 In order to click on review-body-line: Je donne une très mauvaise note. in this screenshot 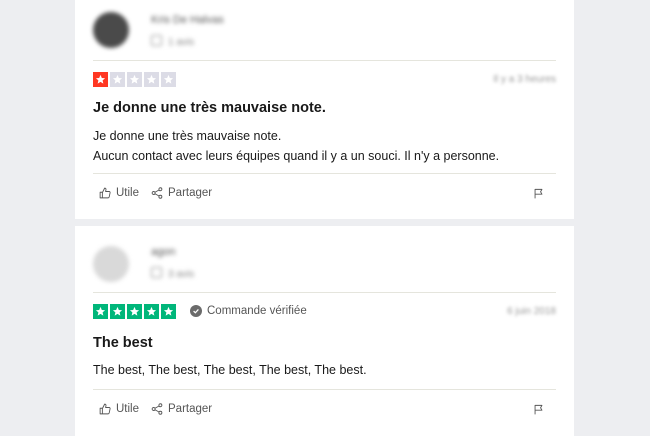, I will do `click(187, 136)`.